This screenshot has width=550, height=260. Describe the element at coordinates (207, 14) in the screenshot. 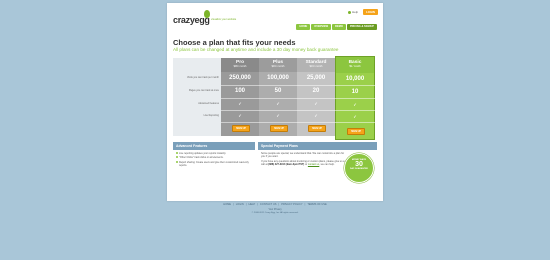

I see `egg-icon` at that location.